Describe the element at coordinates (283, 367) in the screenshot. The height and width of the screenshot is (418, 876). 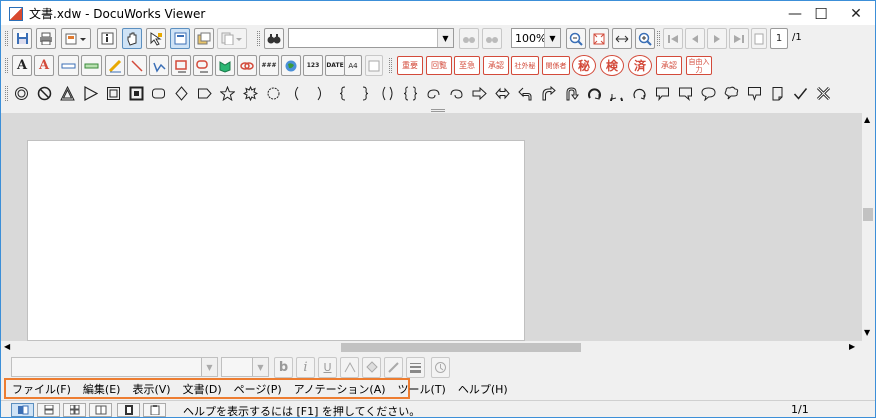
I see `bold-button: b` at that location.